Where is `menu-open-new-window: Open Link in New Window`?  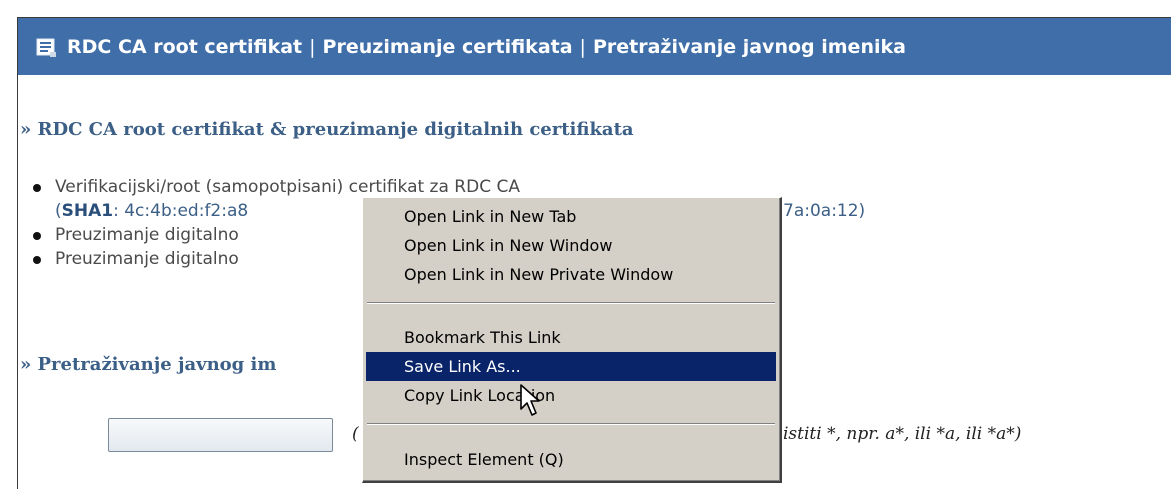 menu-open-new-window: Open Link in New Window is located at coordinates (571, 245).